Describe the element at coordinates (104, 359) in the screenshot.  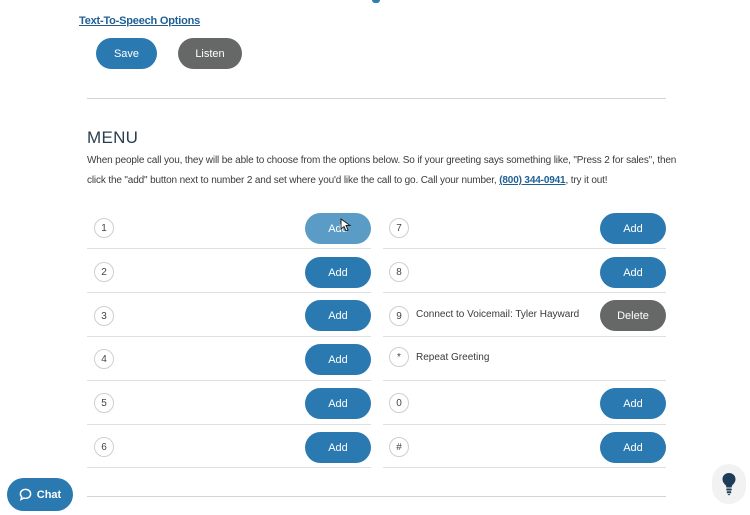
I see `option-key-4: 4` at that location.